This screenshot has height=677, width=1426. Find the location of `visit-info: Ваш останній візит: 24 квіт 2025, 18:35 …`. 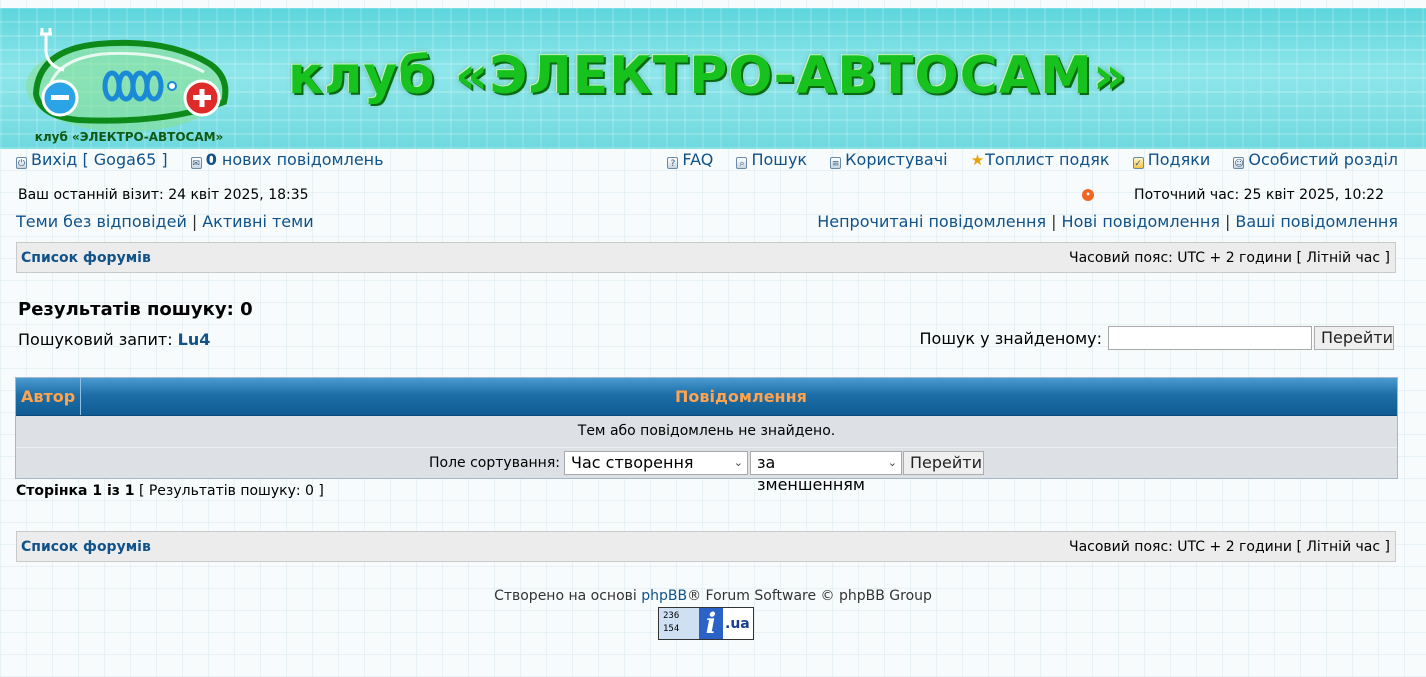

visit-info: Ваш останній візит: 24 квіт 2025, 18:35 … is located at coordinates (707, 195).